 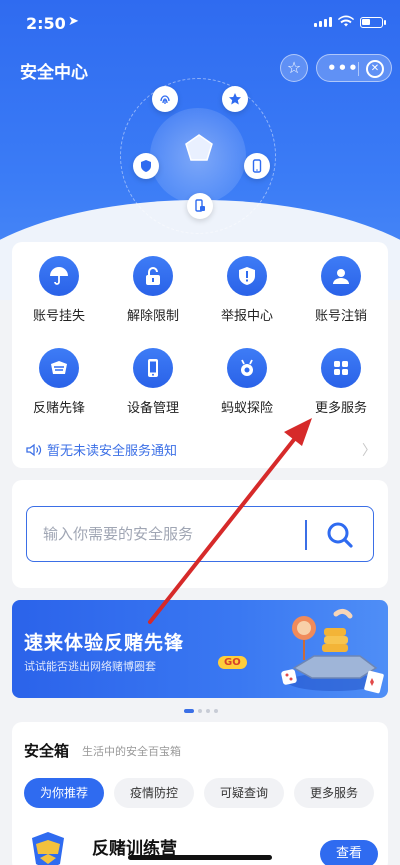 I want to click on chevron-right-icon: 〉, so click(x=369, y=450).